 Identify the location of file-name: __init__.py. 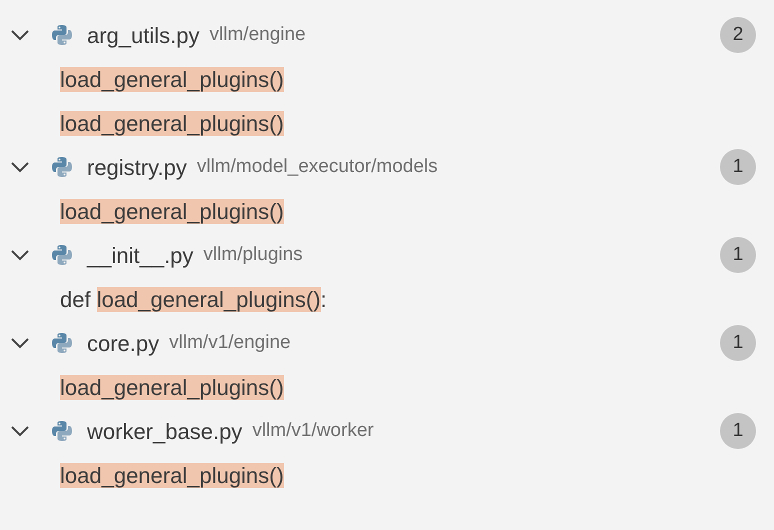
(140, 256).